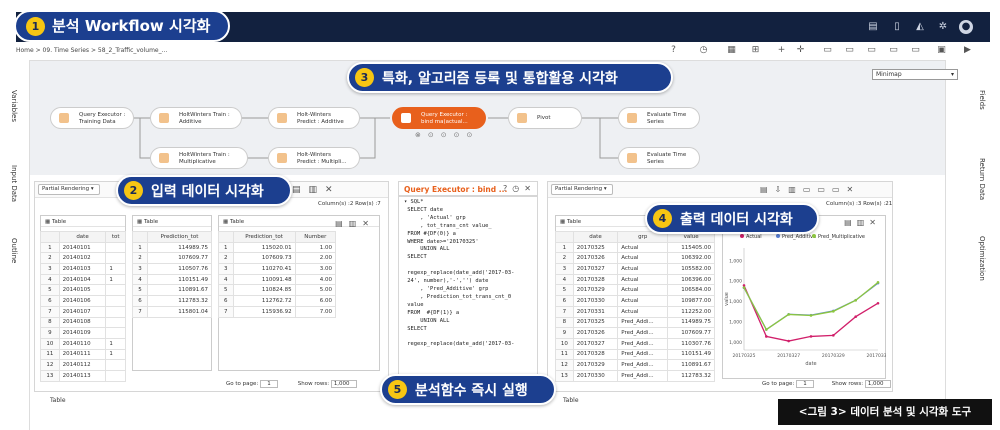  I want to click on table-row: 3 110507.76, so click(172, 269).